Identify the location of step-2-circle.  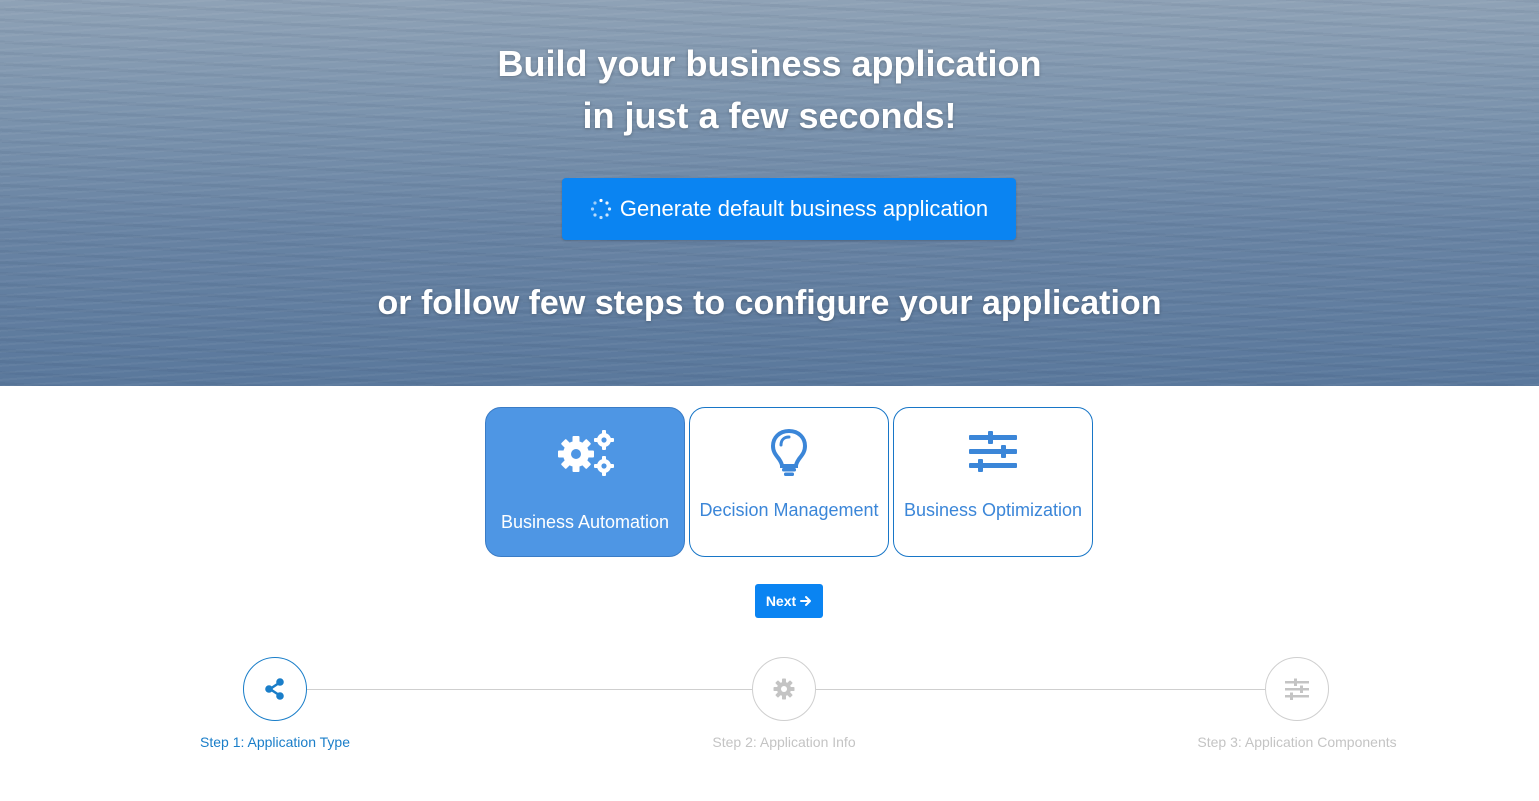
(784, 689).